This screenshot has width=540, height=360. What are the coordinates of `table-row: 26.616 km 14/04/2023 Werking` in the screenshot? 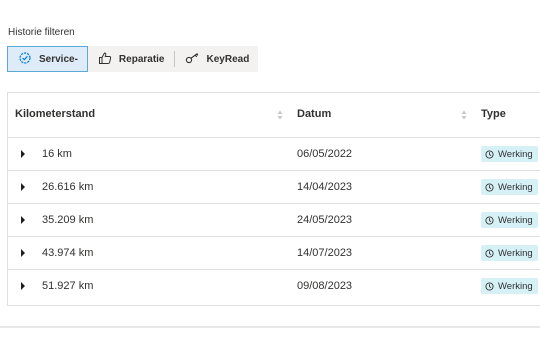 It's located at (274, 187).